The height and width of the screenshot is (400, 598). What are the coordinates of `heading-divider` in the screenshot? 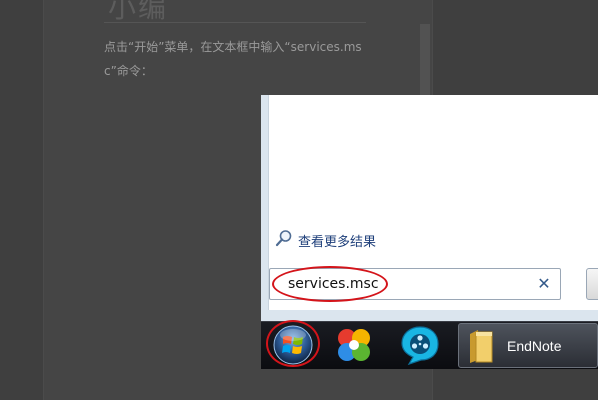 It's located at (235, 22).